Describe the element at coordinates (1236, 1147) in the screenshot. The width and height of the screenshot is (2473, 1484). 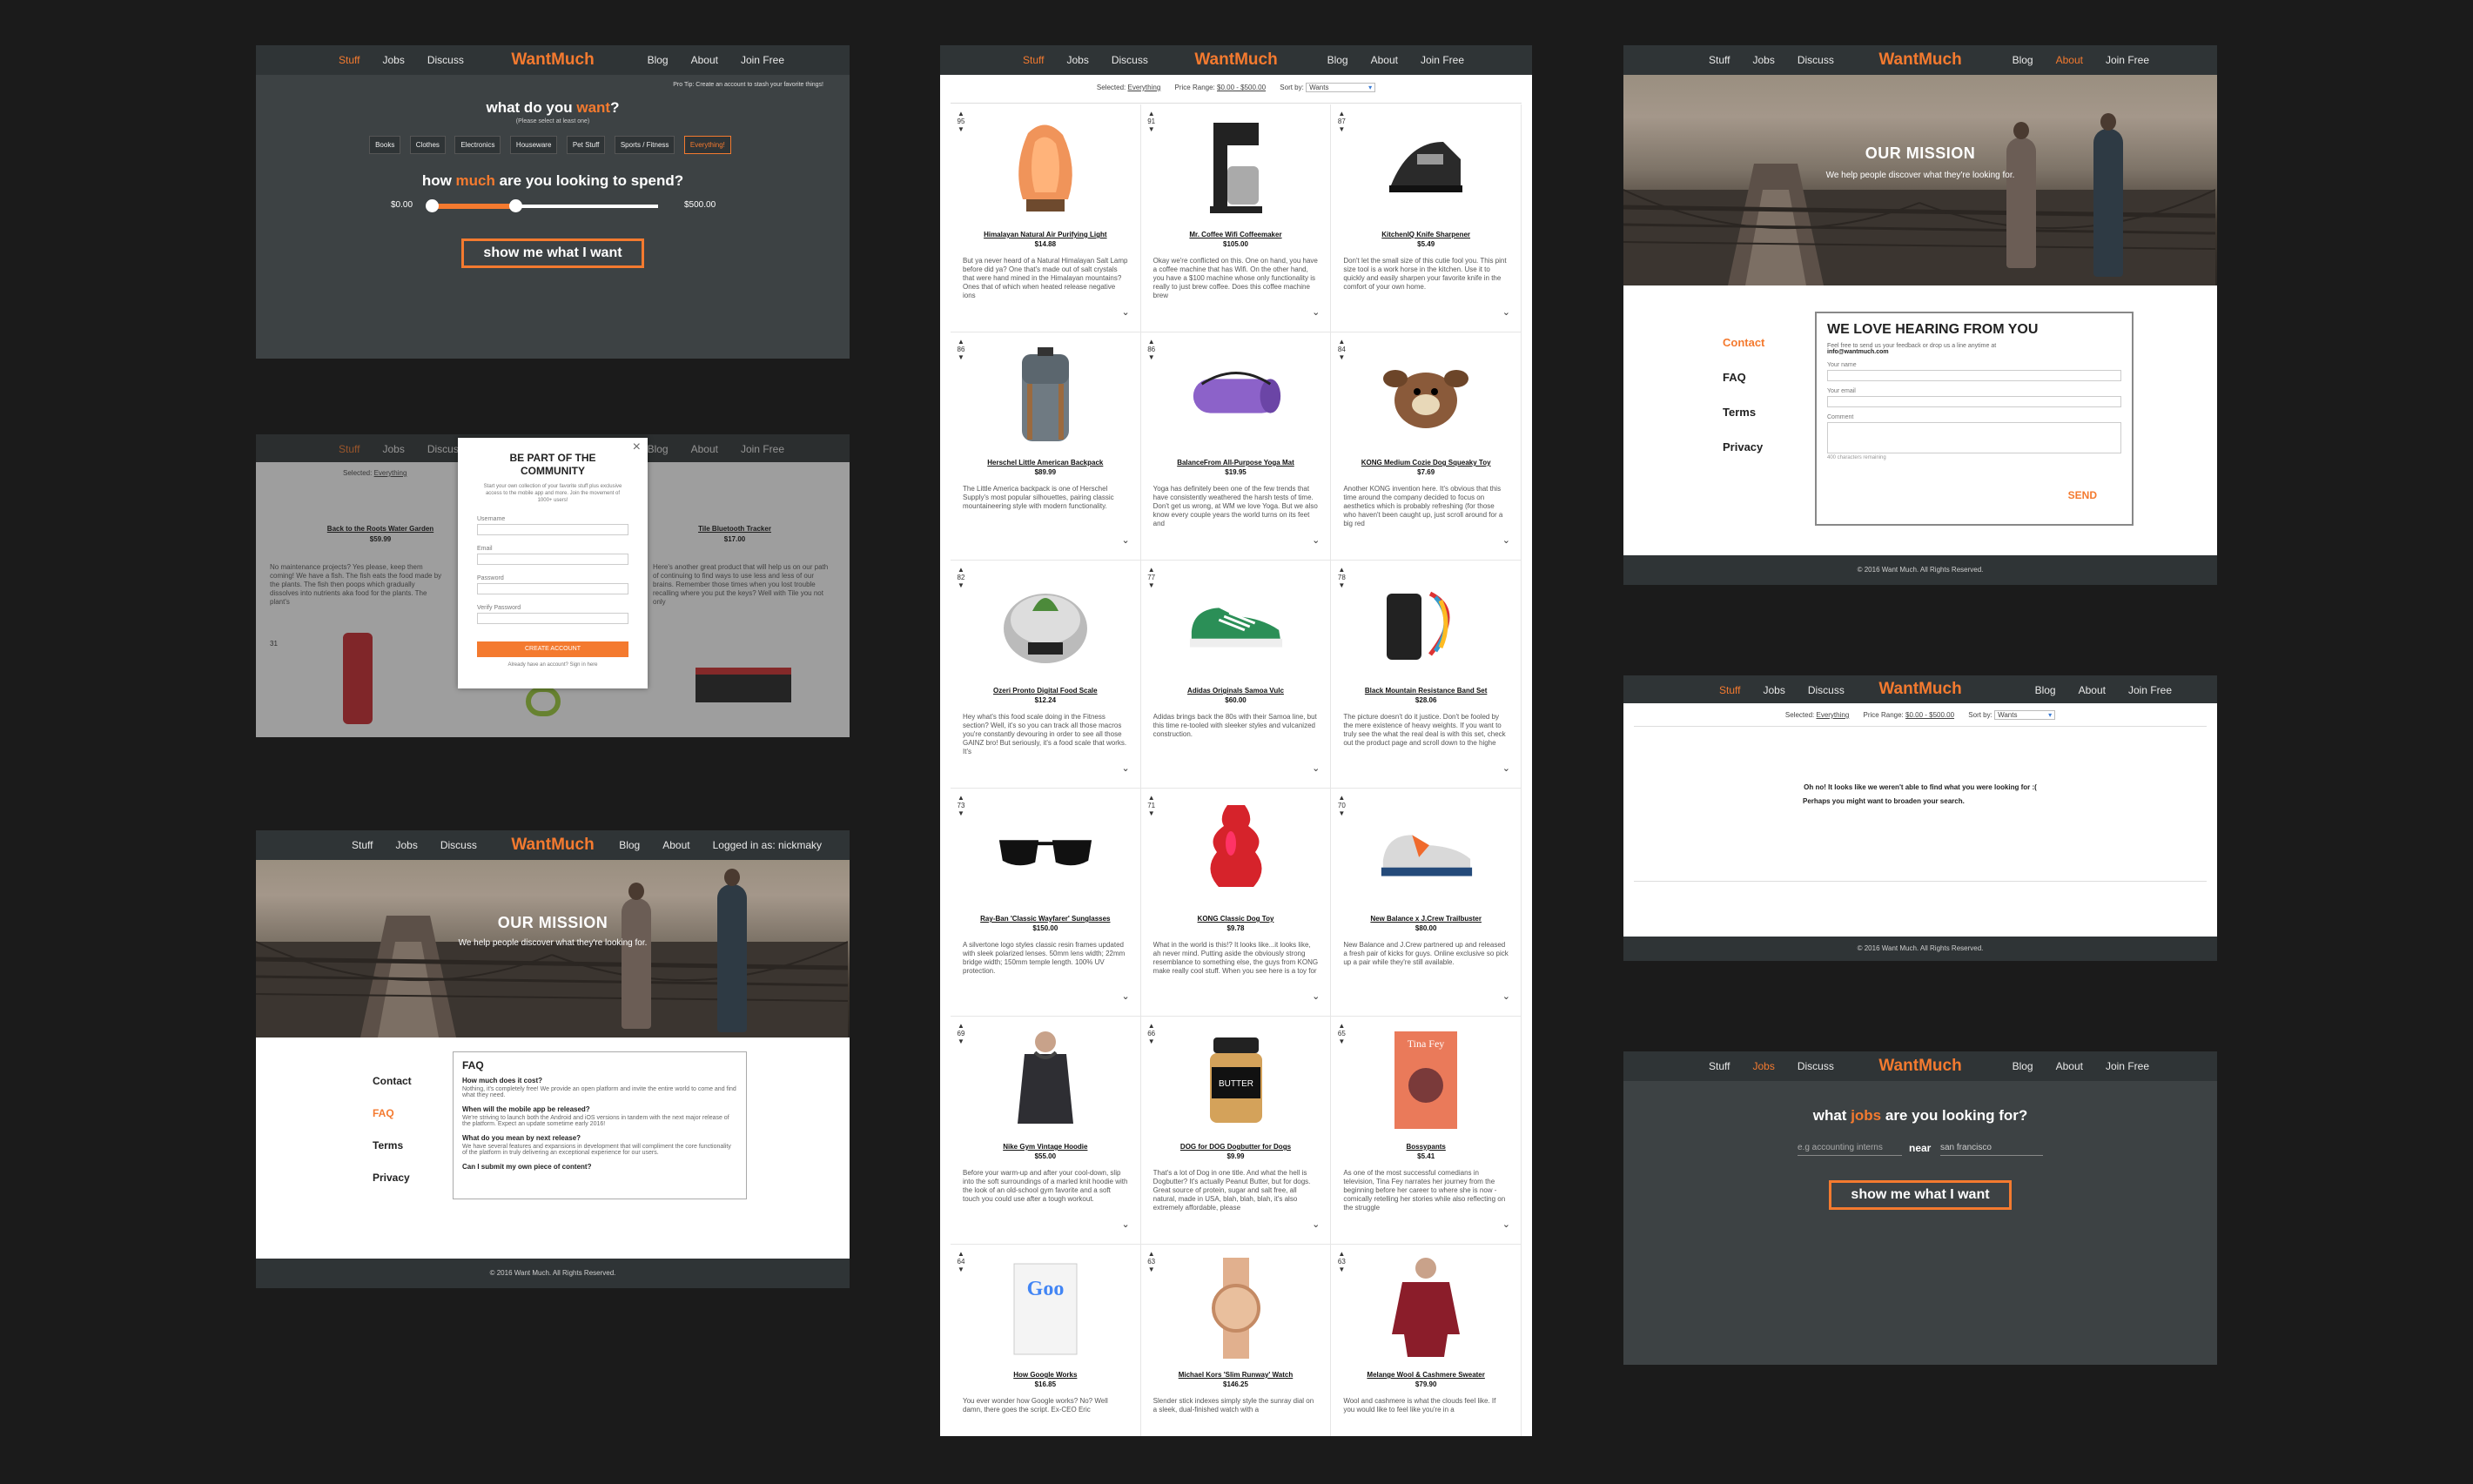
I see `product-name: DOG for DOG Dogbutter for Dogs` at that location.